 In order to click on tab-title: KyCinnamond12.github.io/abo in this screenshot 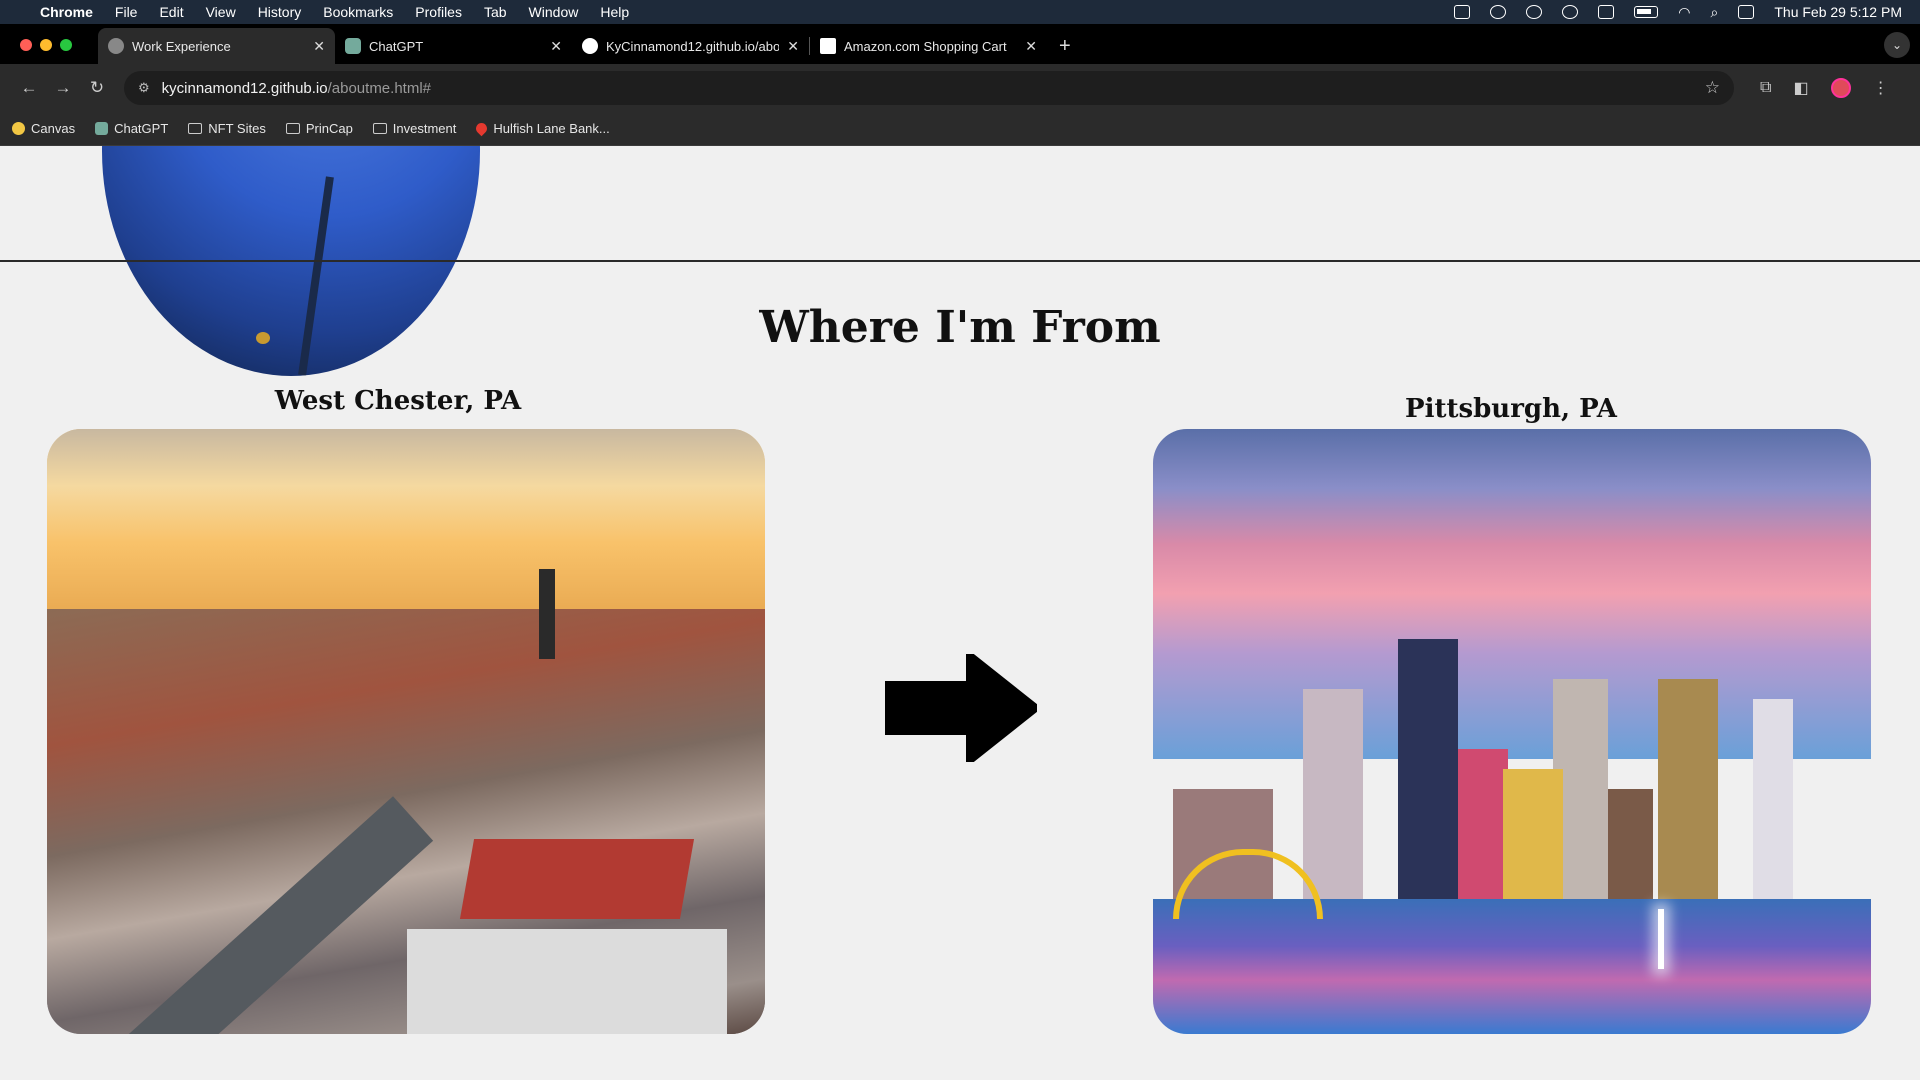, I will do `click(693, 46)`.